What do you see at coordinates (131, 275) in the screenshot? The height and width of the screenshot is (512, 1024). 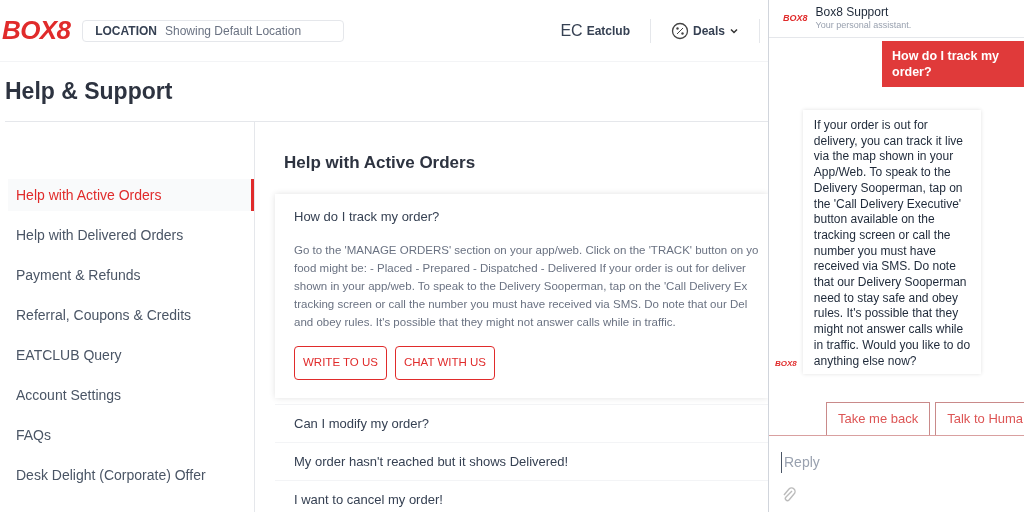 I see `sidebar-item: Payment & Refunds` at bounding box center [131, 275].